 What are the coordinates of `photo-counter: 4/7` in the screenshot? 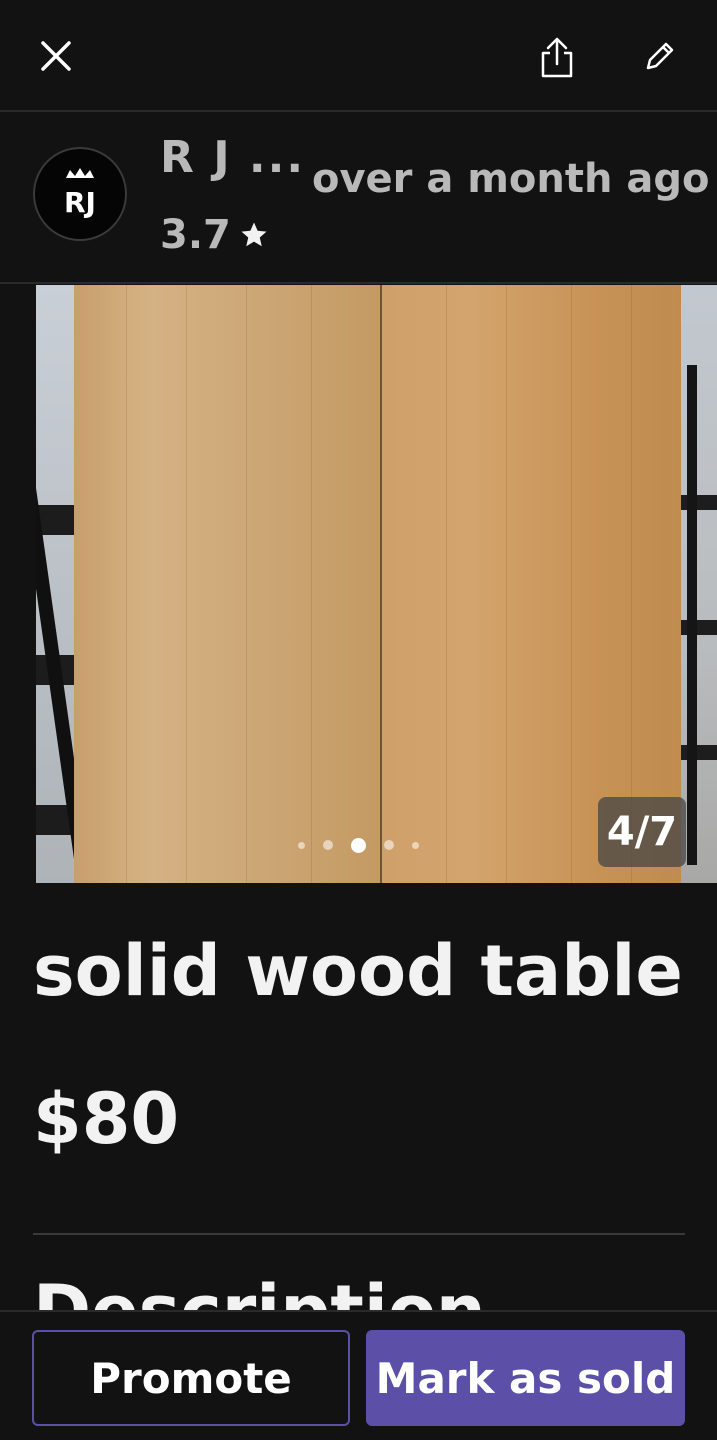 It's located at (642, 832).